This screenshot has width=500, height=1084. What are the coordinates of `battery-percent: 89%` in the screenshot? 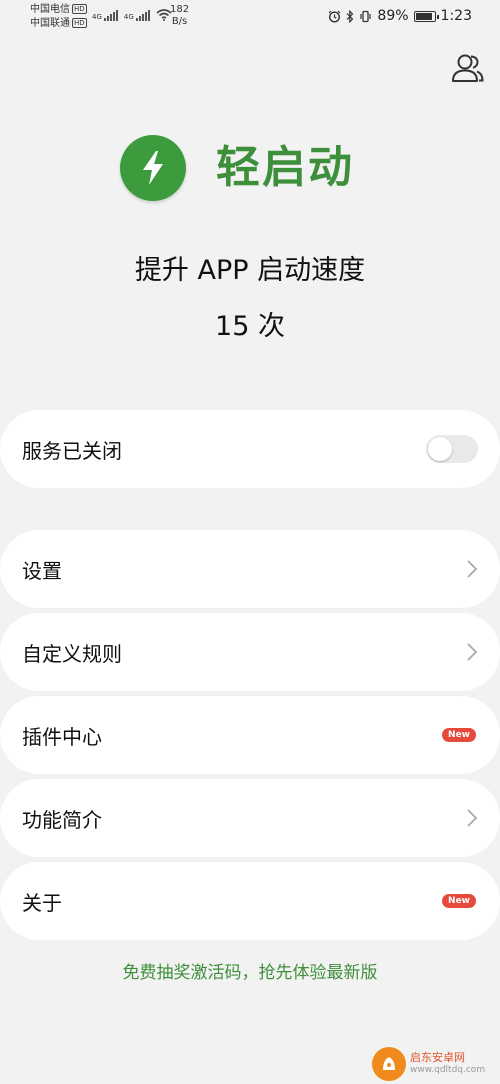 It's located at (393, 16).